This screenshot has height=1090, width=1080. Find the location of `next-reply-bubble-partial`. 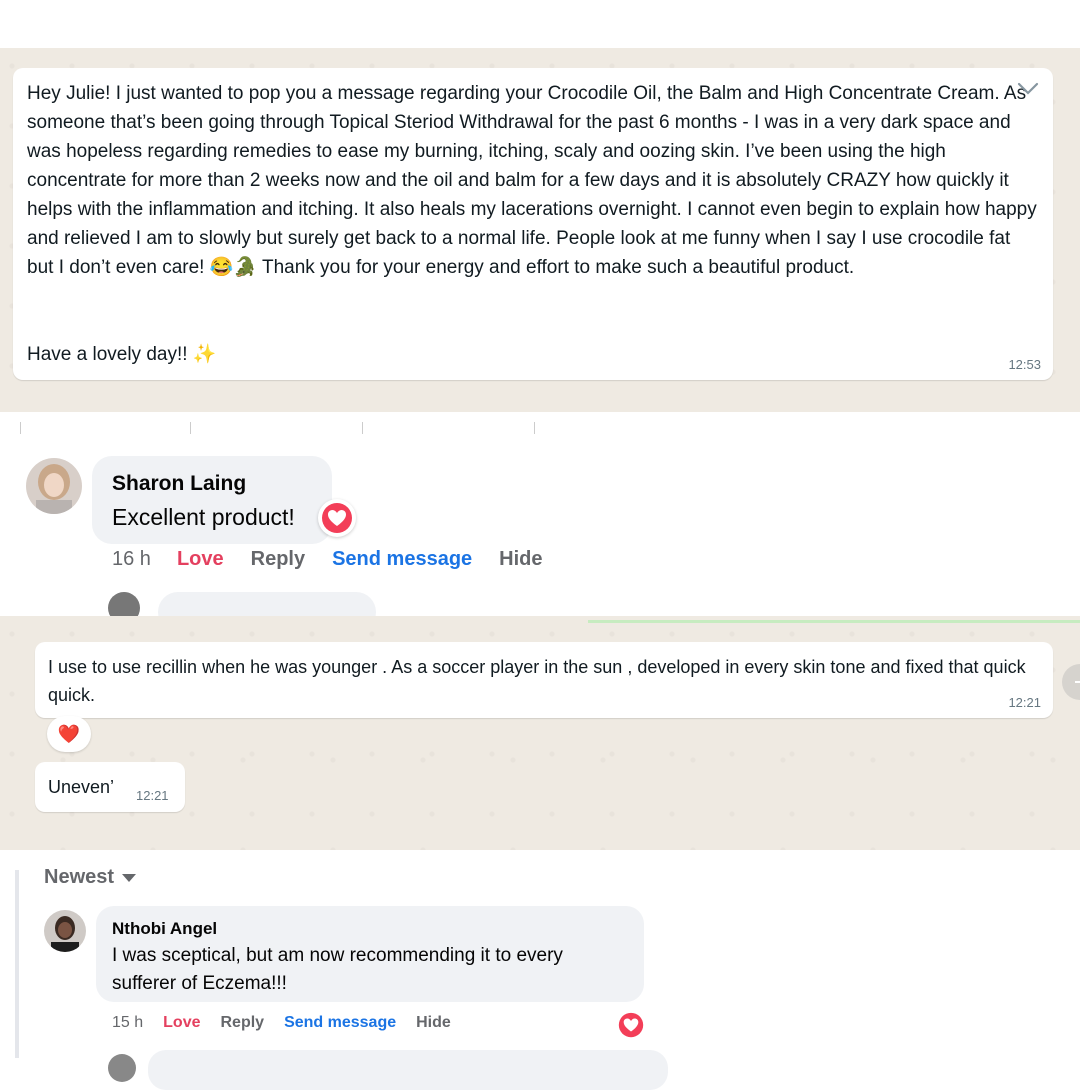

next-reply-bubble-partial is located at coordinates (408, 1070).